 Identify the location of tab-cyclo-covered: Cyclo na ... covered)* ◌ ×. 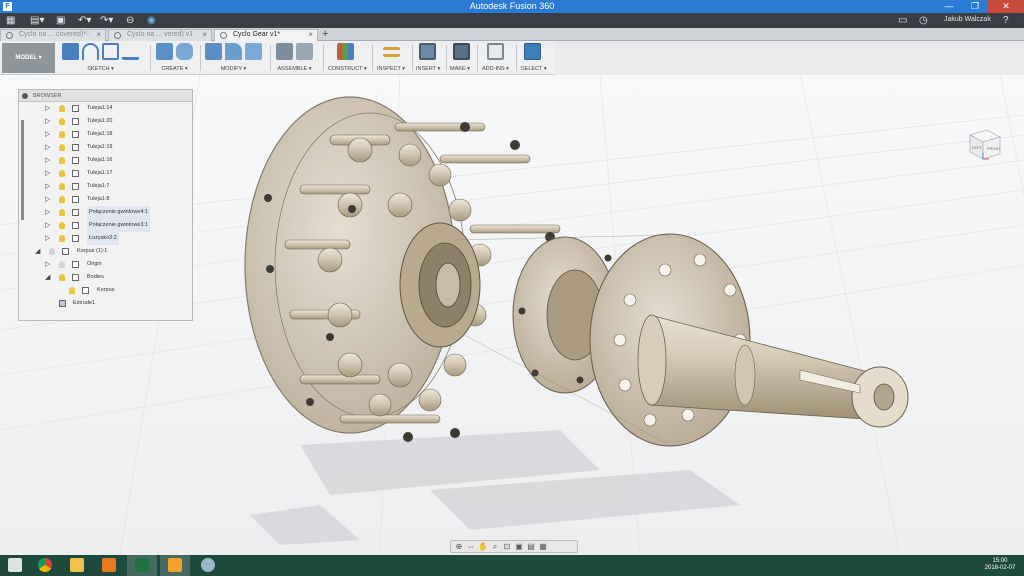
(53, 35).